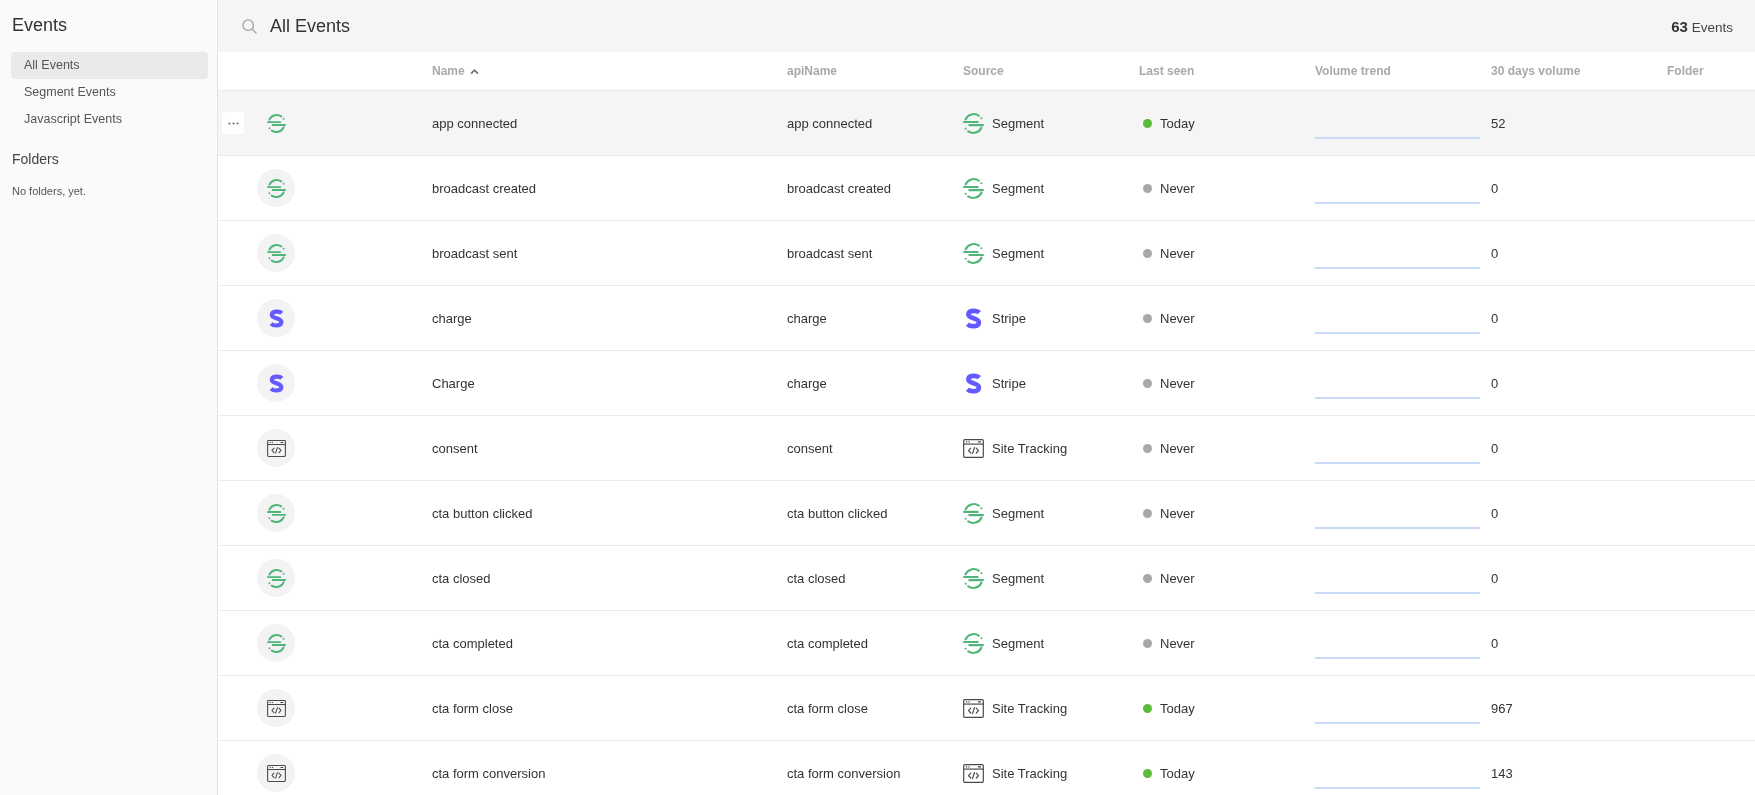  Describe the element at coordinates (455, 448) in the screenshot. I see `event-name: consent` at that location.